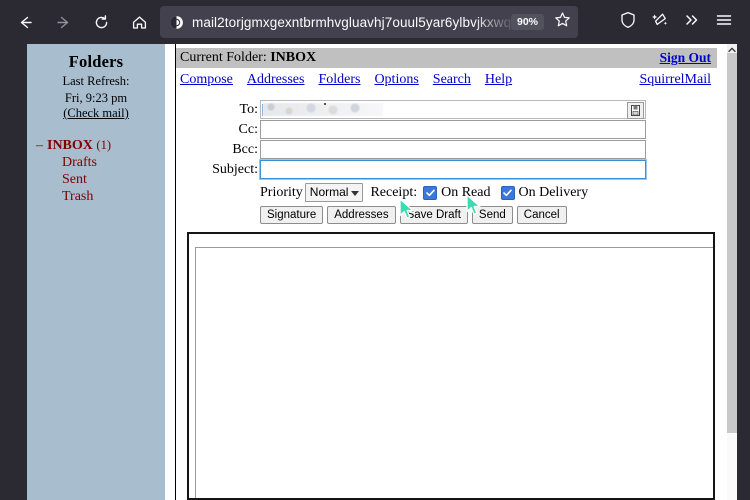 The width and height of the screenshot is (750, 500). What do you see at coordinates (276, 80) in the screenshot?
I see `nav-link-addresses: Addresses` at bounding box center [276, 80].